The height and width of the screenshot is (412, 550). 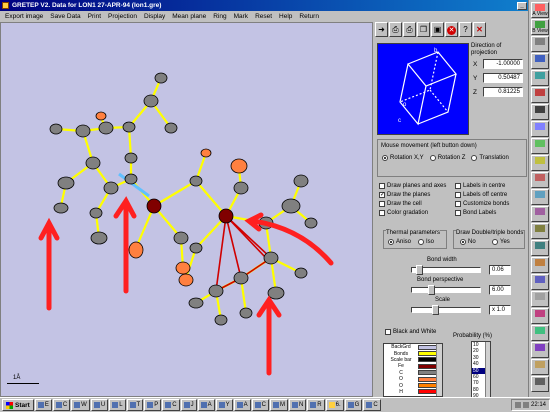 What do you see at coordinates (446, 290) in the screenshot?
I see `bond-perspective-slider` at bounding box center [446, 290].